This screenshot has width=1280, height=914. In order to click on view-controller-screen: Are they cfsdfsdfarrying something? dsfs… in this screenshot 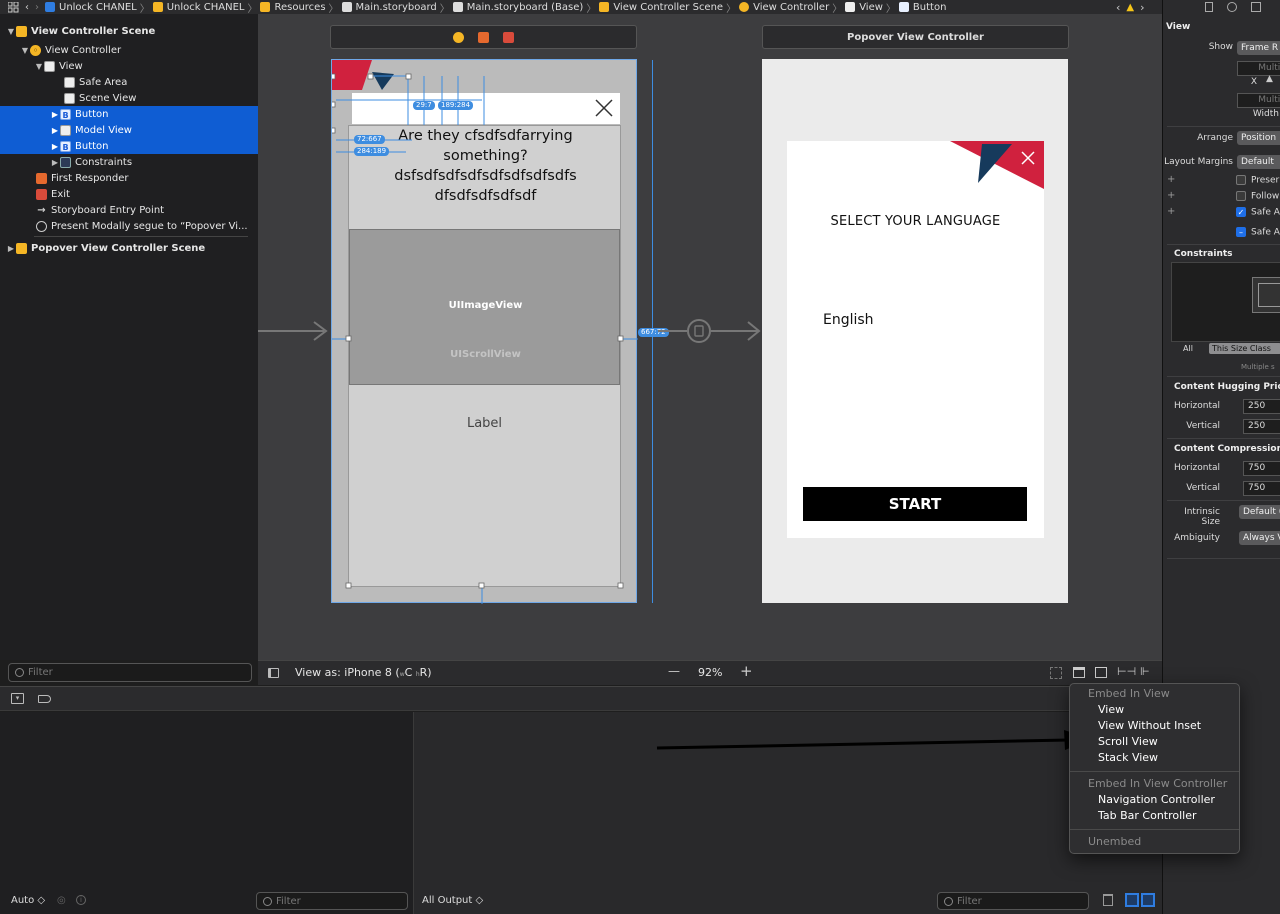, I will do `click(484, 331)`.